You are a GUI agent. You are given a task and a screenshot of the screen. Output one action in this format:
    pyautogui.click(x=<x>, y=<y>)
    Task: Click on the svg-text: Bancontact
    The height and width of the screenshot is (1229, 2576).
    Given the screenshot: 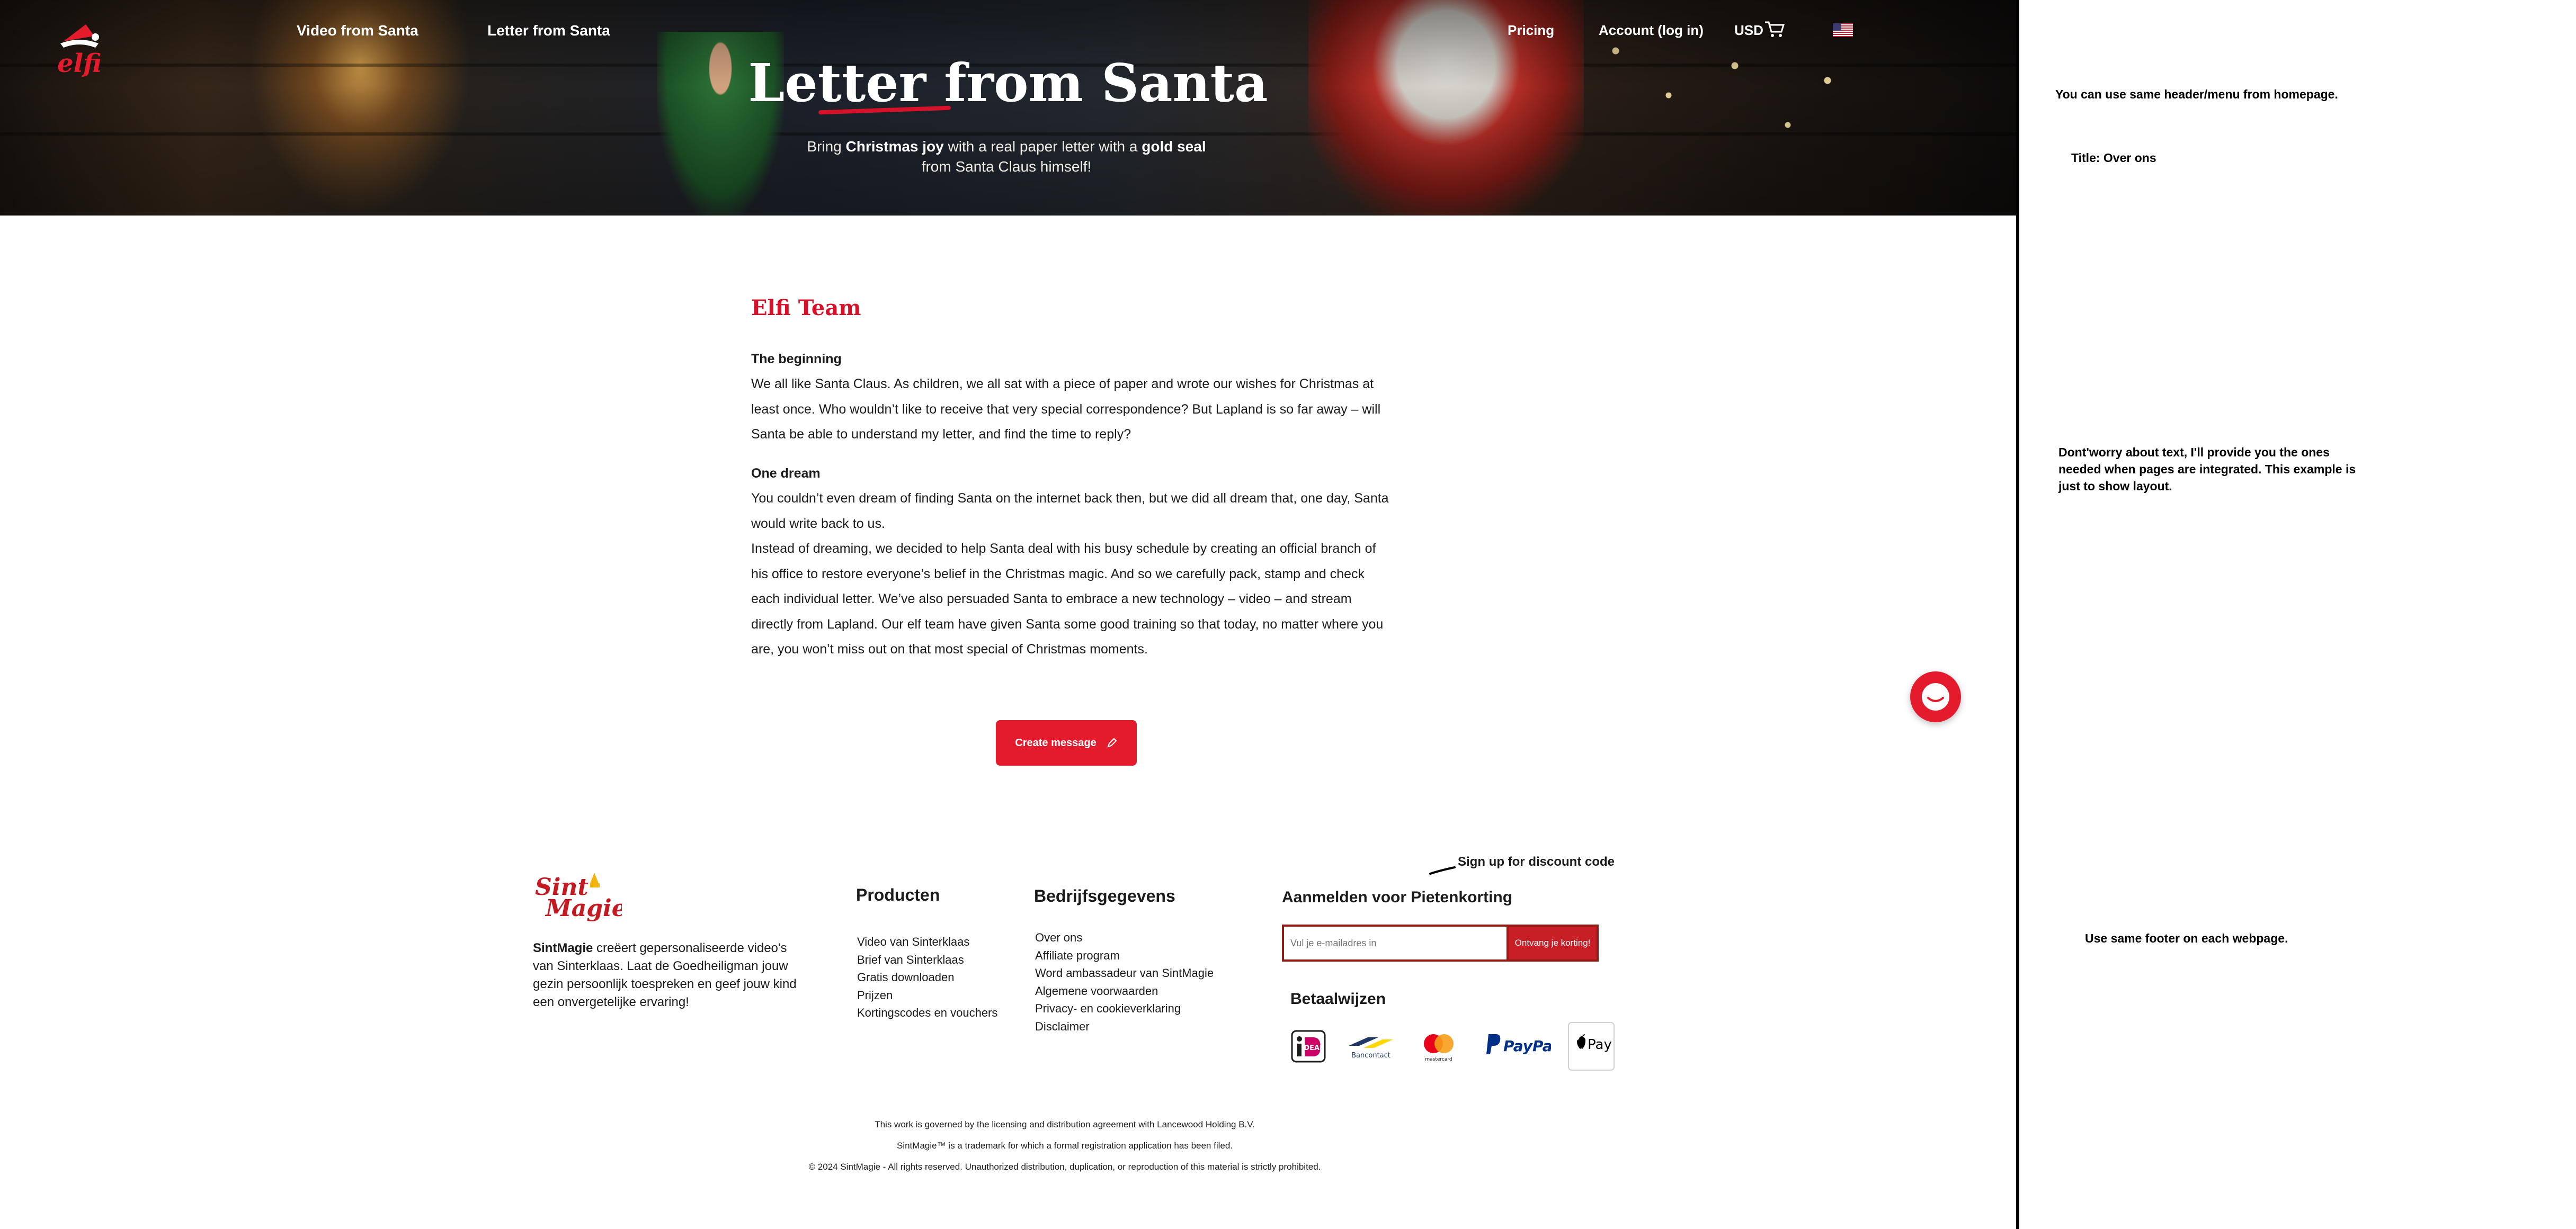 What is the action you would take?
    pyautogui.click(x=1370, y=1056)
    